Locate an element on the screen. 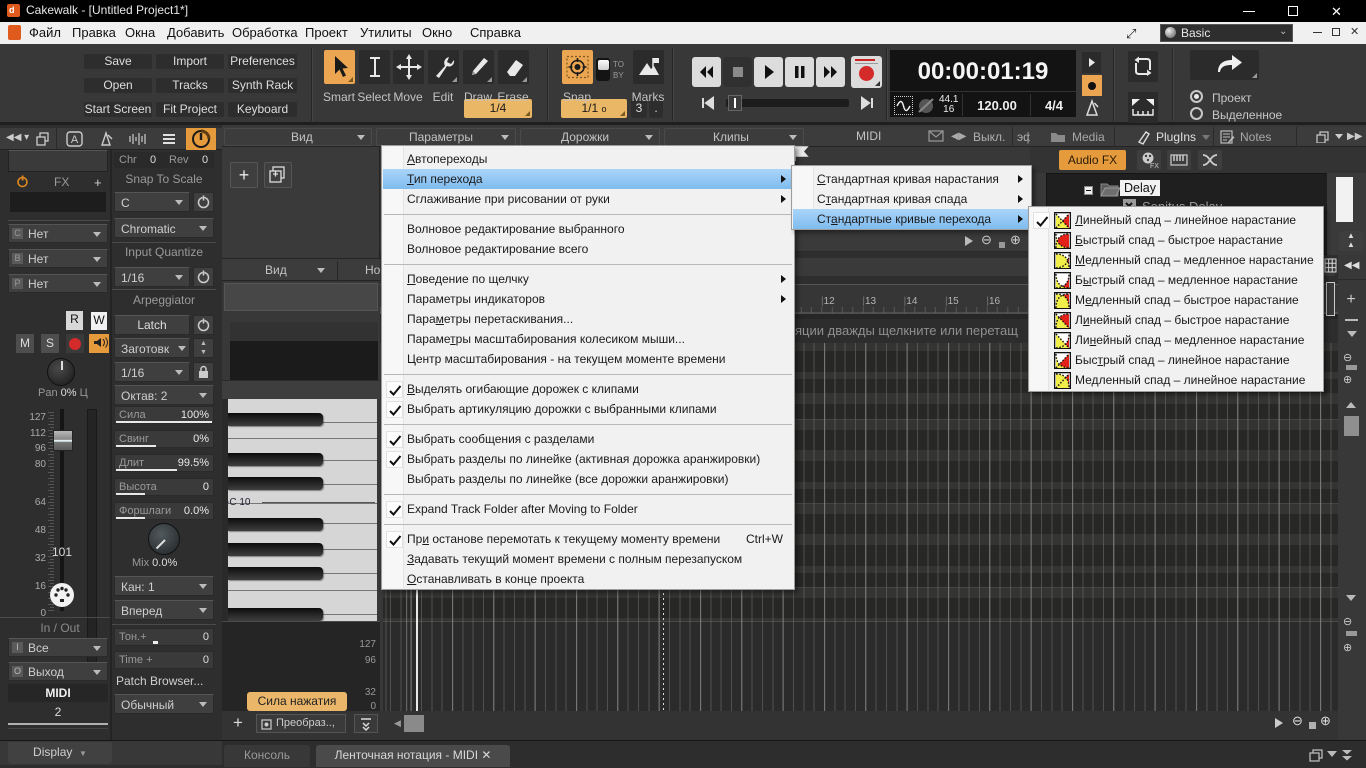 This screenshot has width=1366, height=768. svg-text: A is located at coordinates (75, 140).